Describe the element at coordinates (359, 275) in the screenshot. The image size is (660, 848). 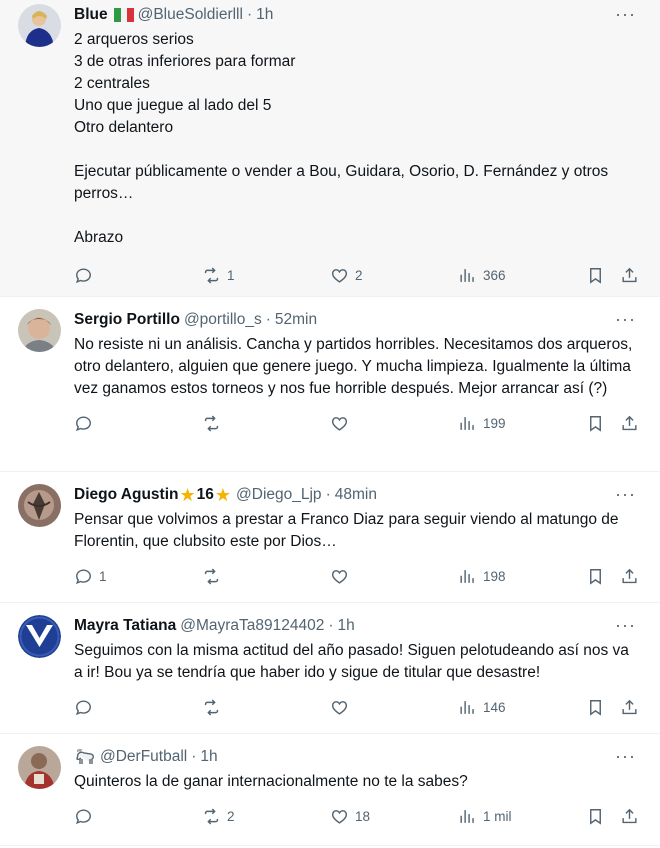
I see `like-count: 2` at that location.